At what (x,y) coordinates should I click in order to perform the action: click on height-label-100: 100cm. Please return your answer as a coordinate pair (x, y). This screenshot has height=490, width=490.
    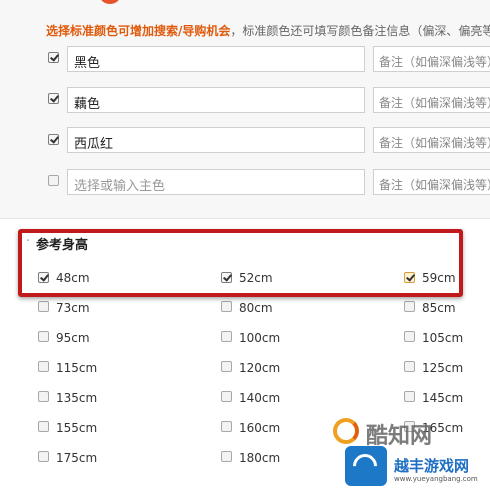
    Looking at the image, I should click on (260, 338).